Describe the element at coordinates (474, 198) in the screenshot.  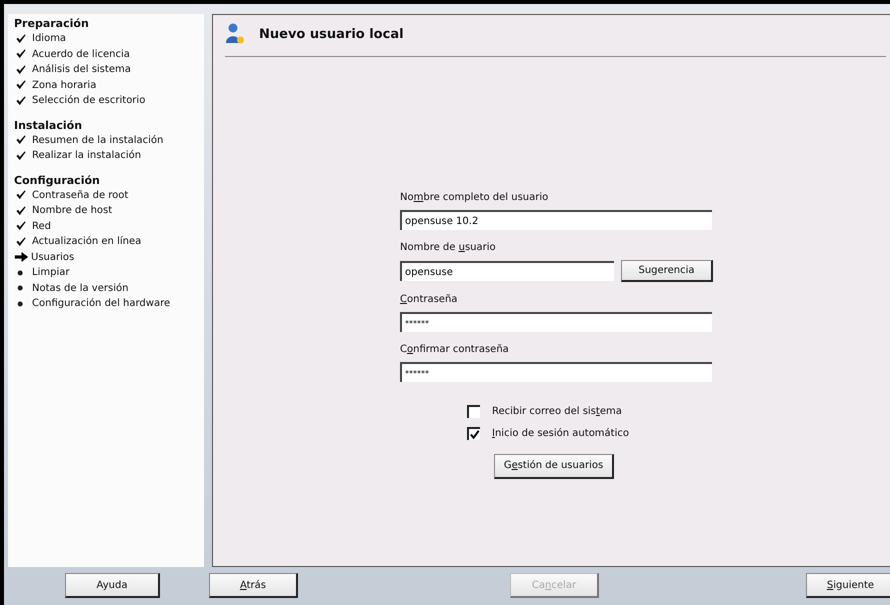
I see `field-label: Nombre completo del usuario` at that location.